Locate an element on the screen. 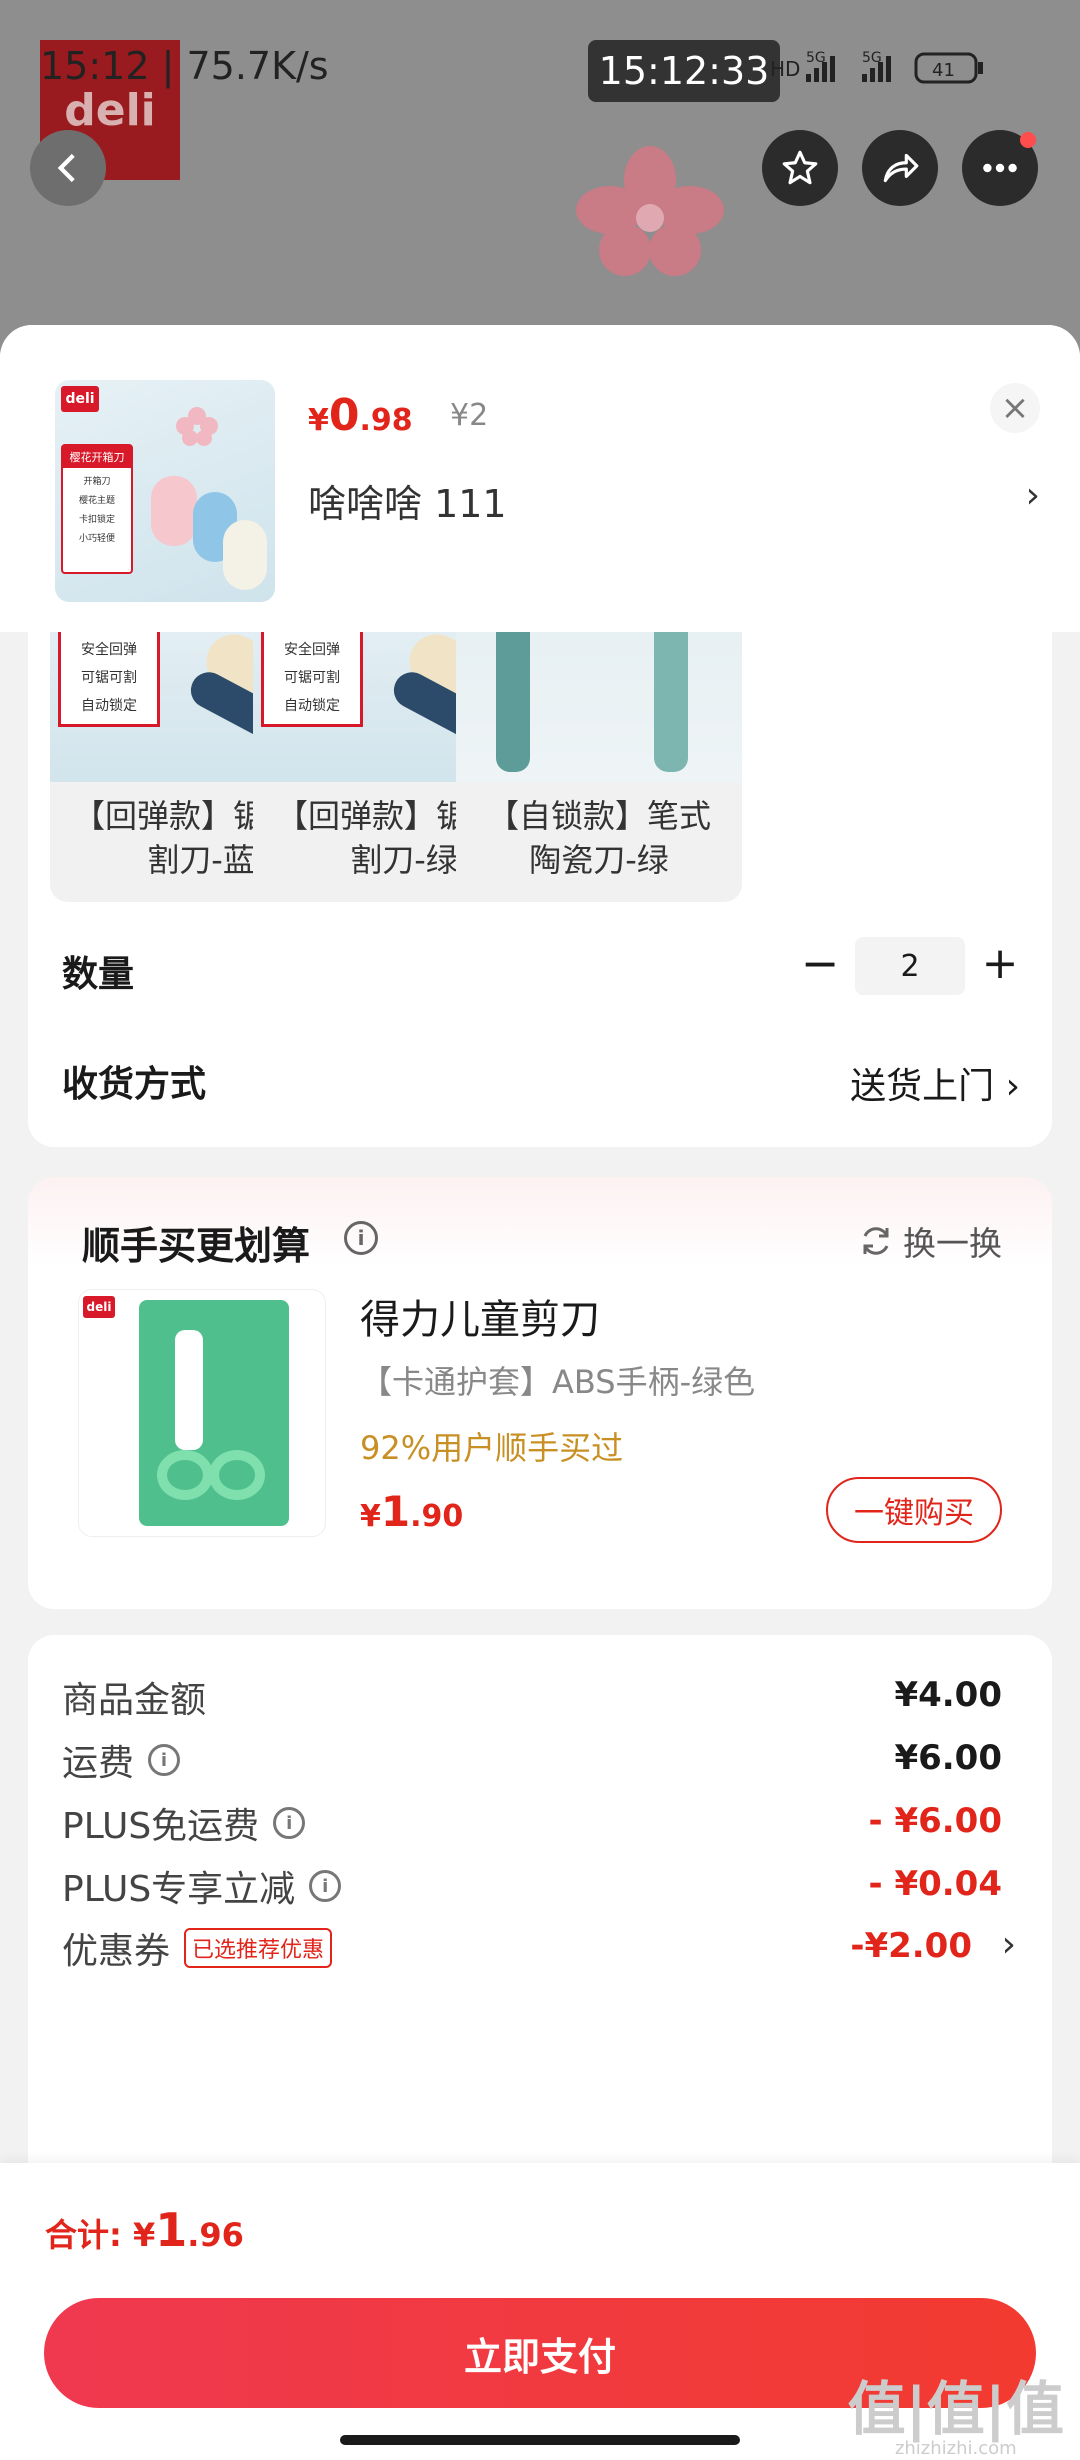 The width and height of the screenshot is (1080, 2460). share-button is located at coordinates (900, 168).